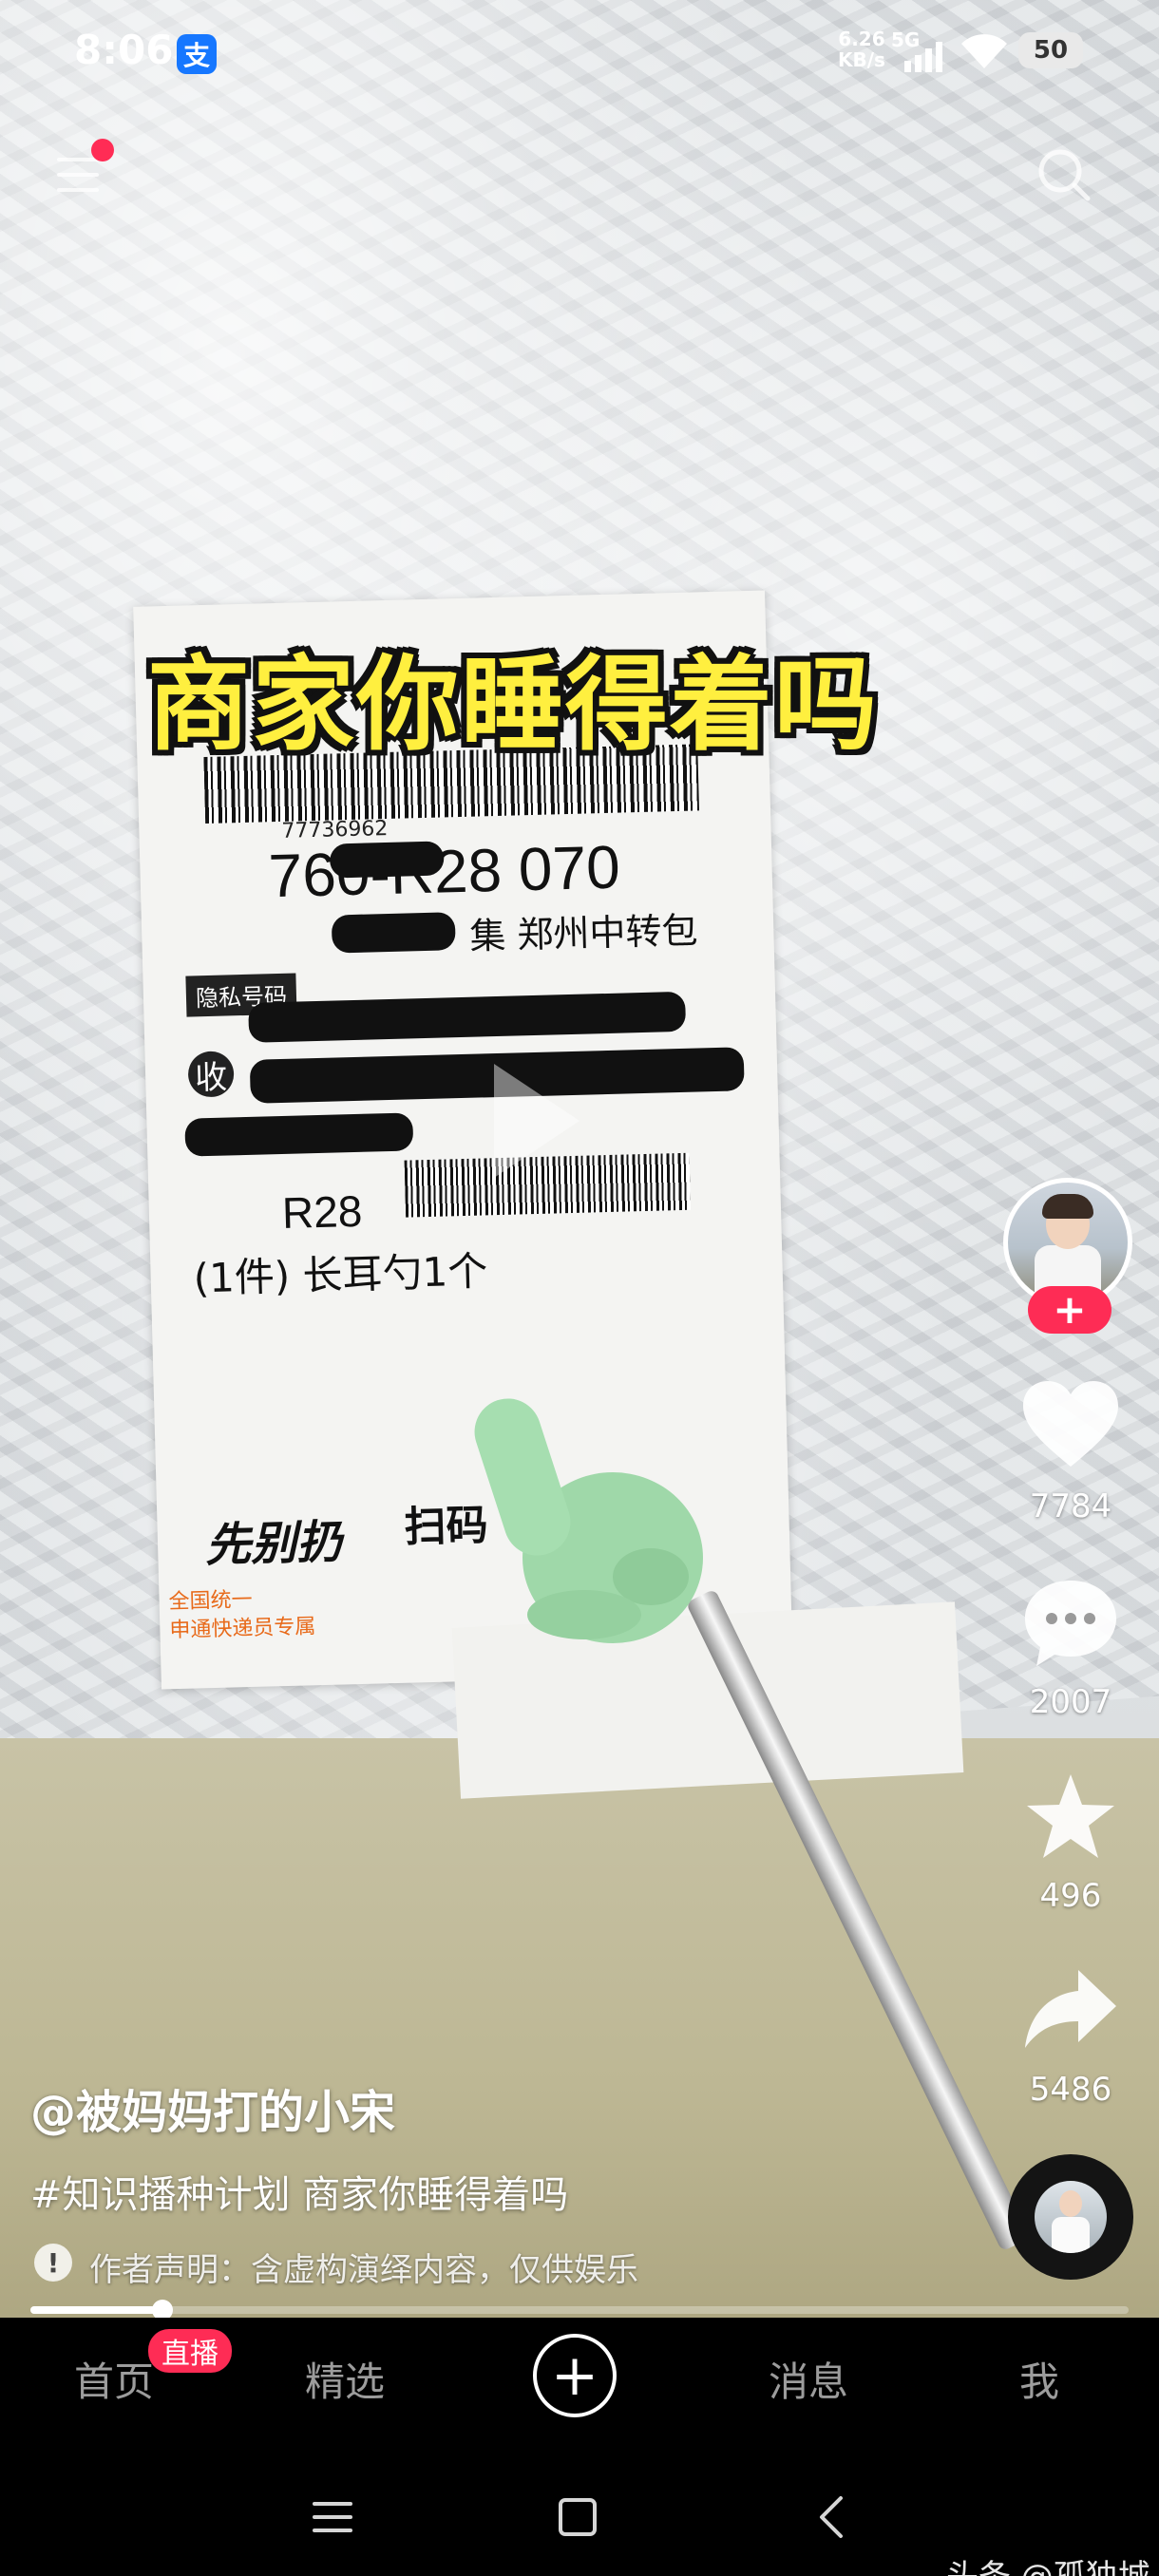 Image resolution: width=1159 pixels, height=2576 pixels. Describe the element at coordinates (1070, 1622) in the screenshot. I see `comment-icon` at that location.